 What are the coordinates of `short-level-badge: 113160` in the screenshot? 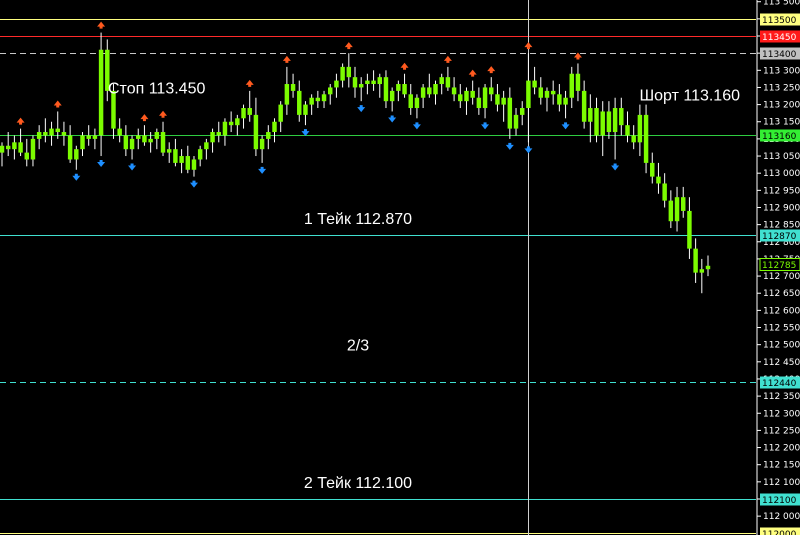 It's located at (780, 135).